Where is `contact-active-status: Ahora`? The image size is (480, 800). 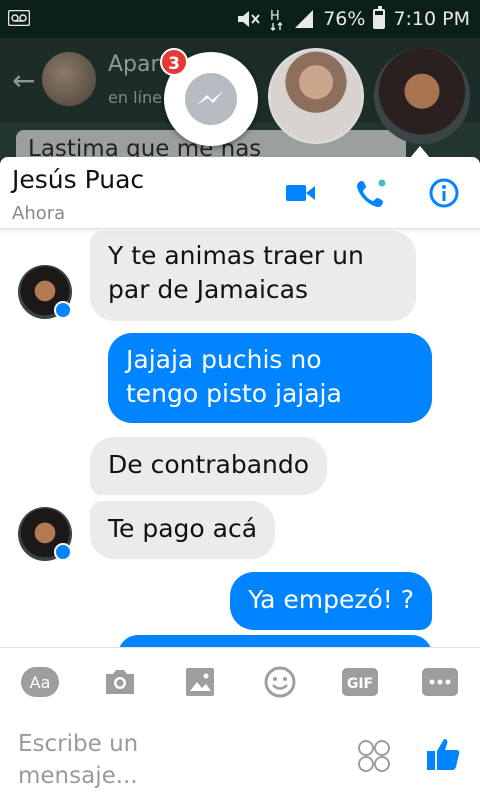
contact-active-status: Ahora is located at coordinates (39, 213).